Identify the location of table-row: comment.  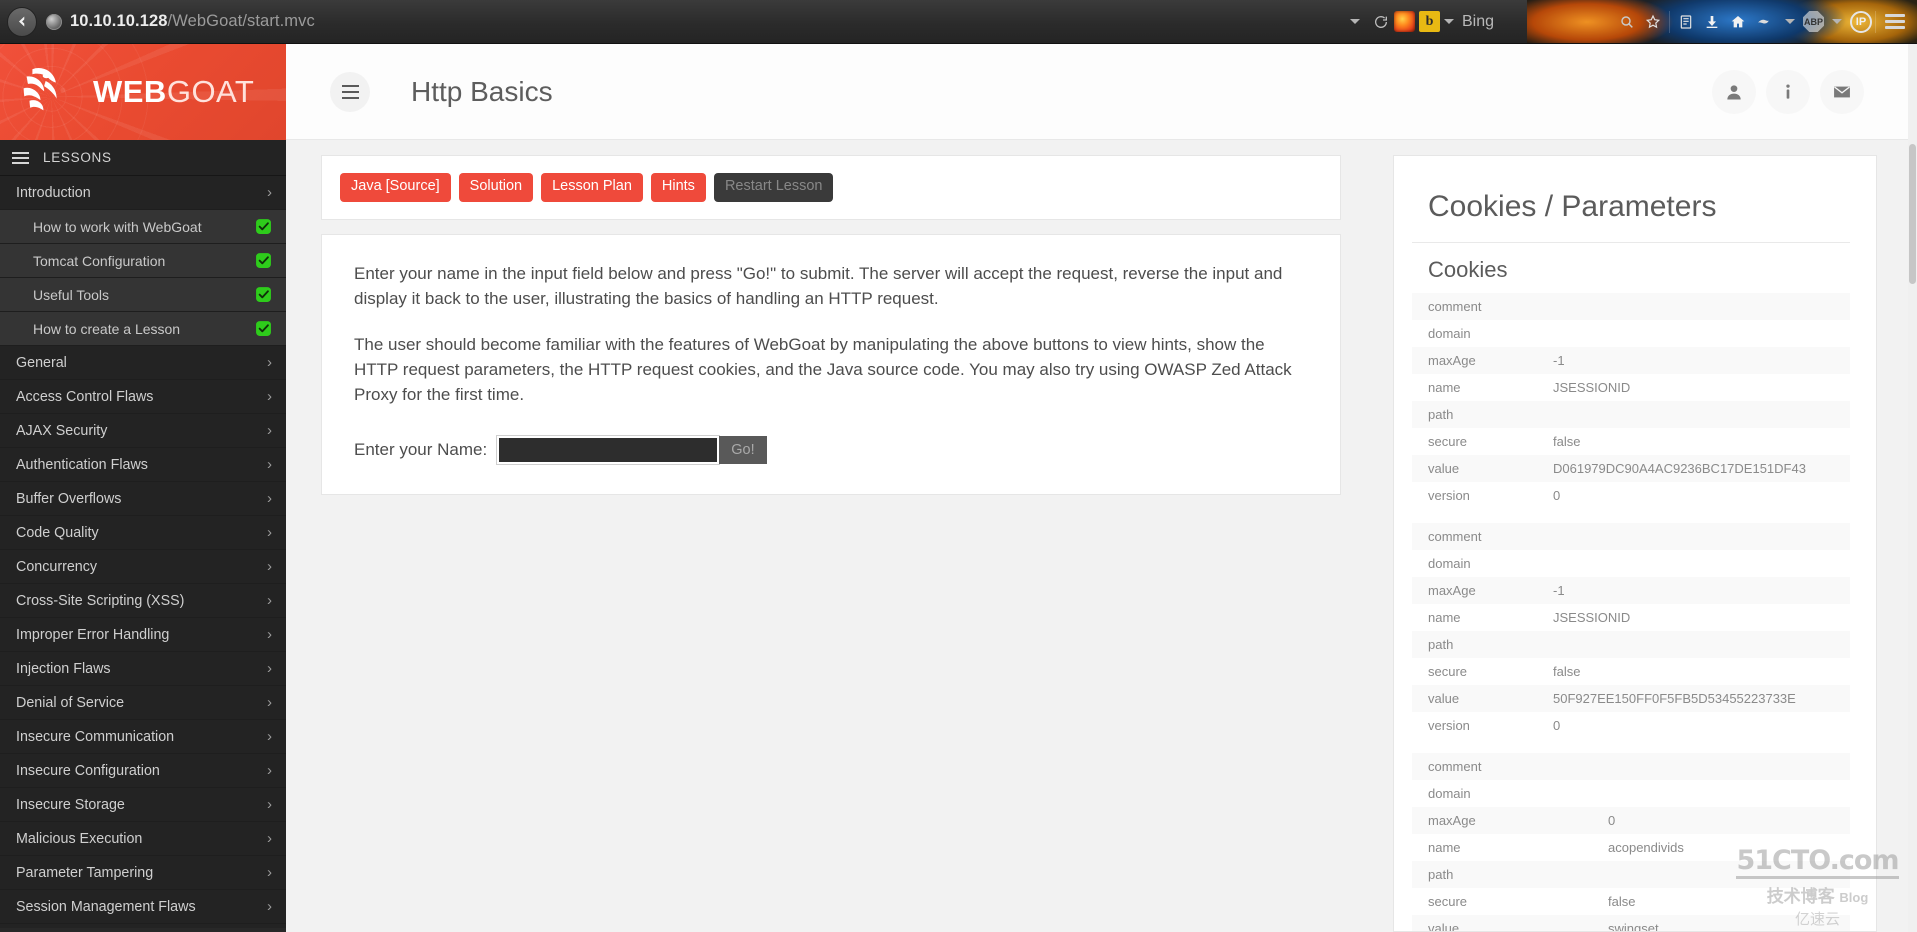
(1631, 536).